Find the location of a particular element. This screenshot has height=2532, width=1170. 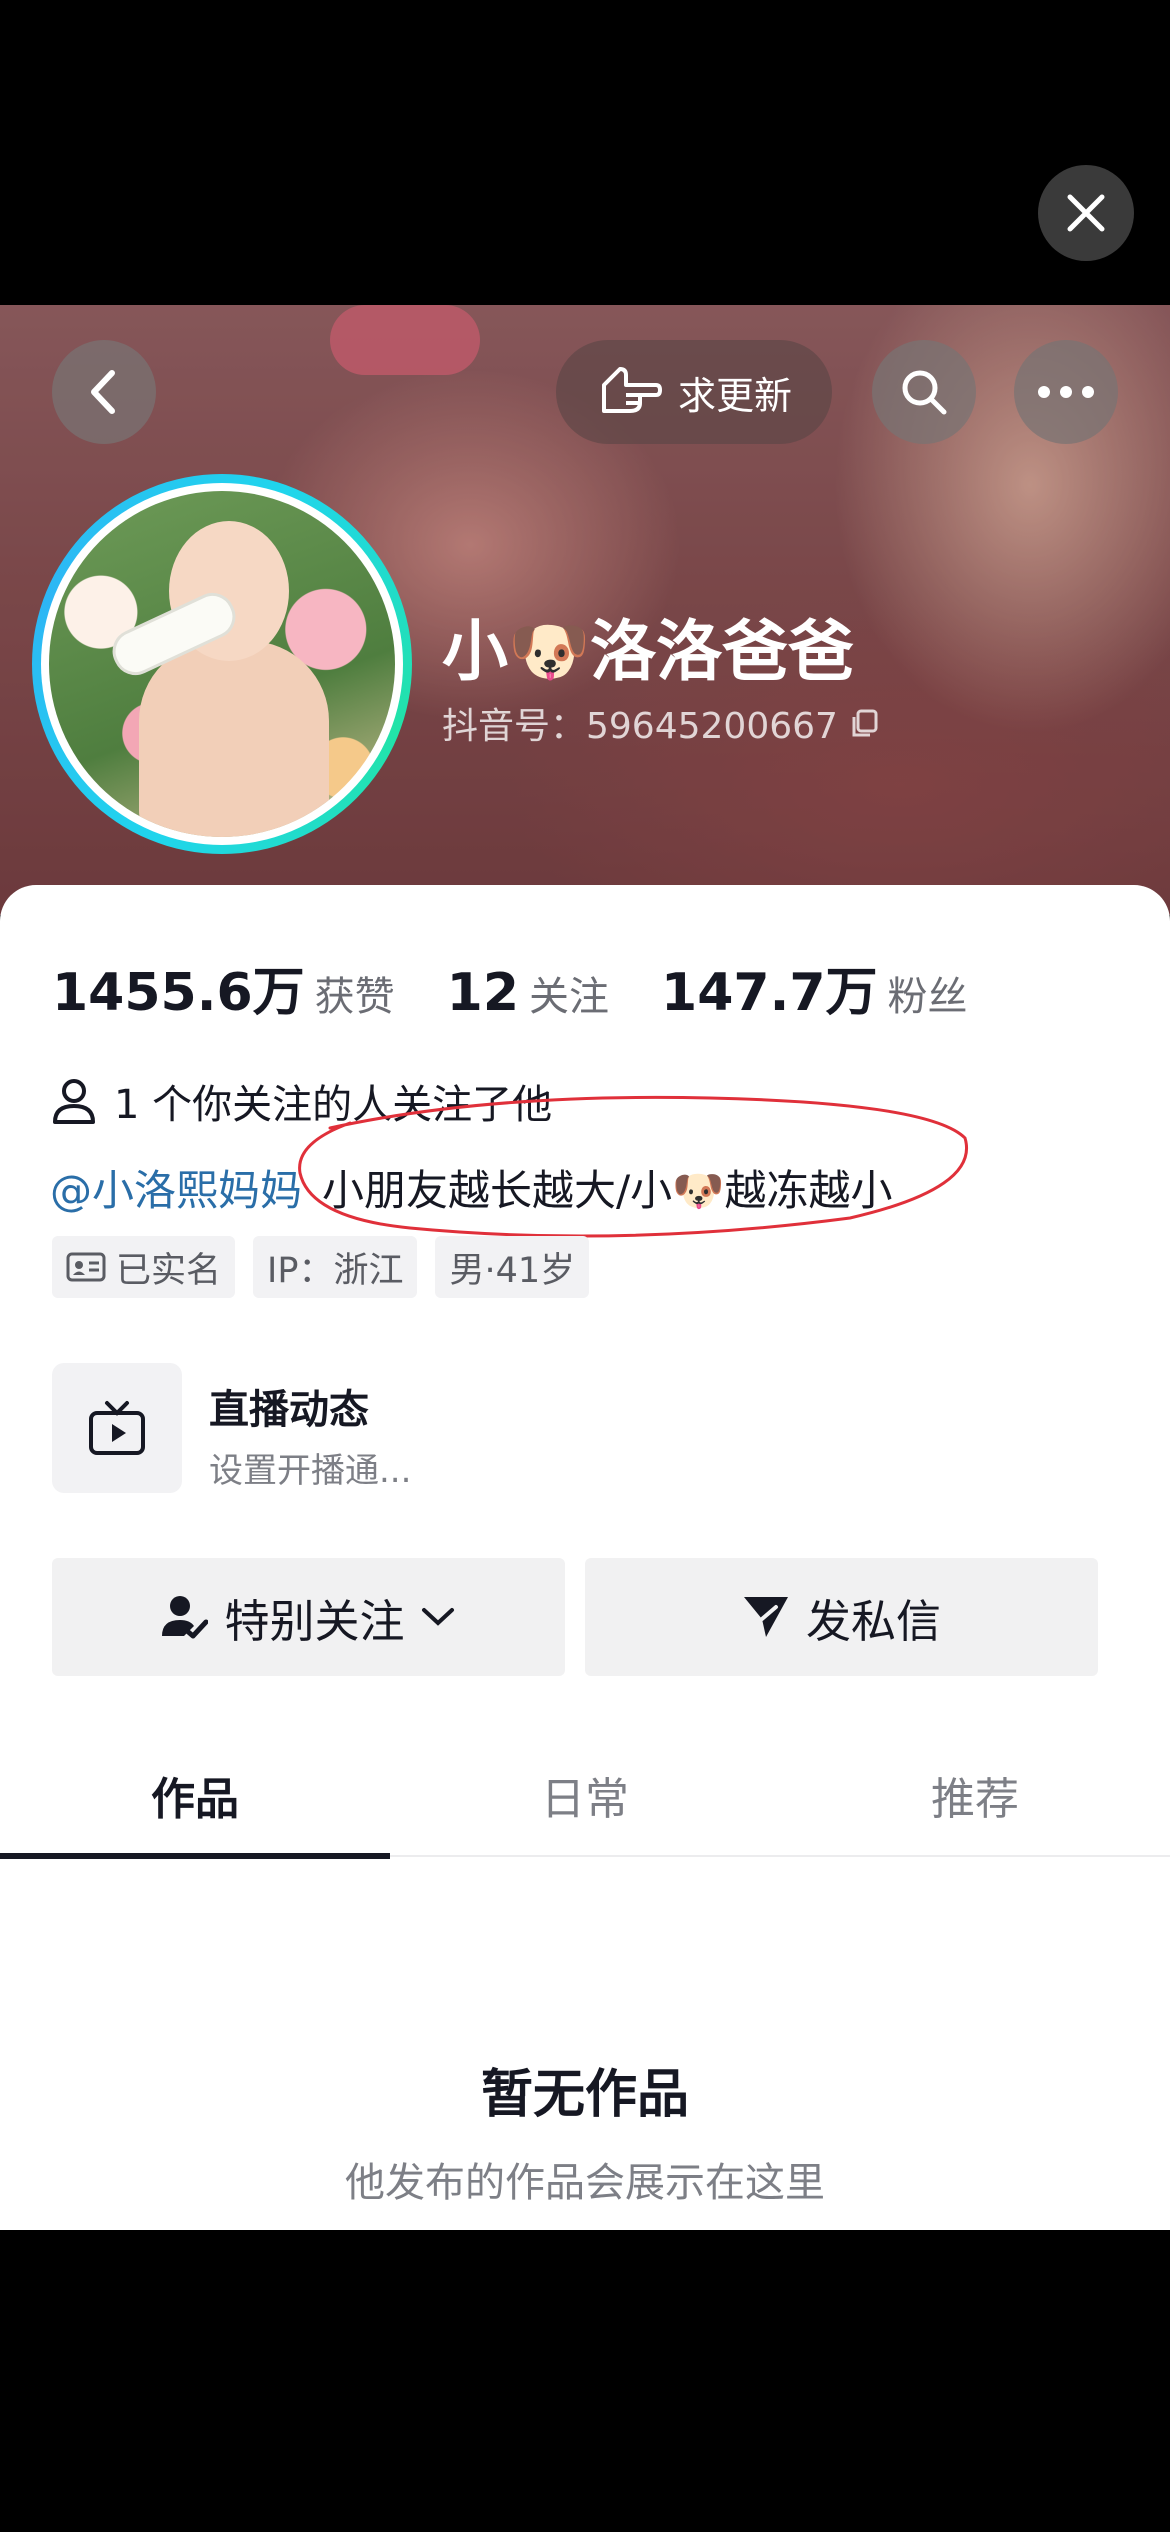

chevron-left-icon is located at coordinates (103, 392).